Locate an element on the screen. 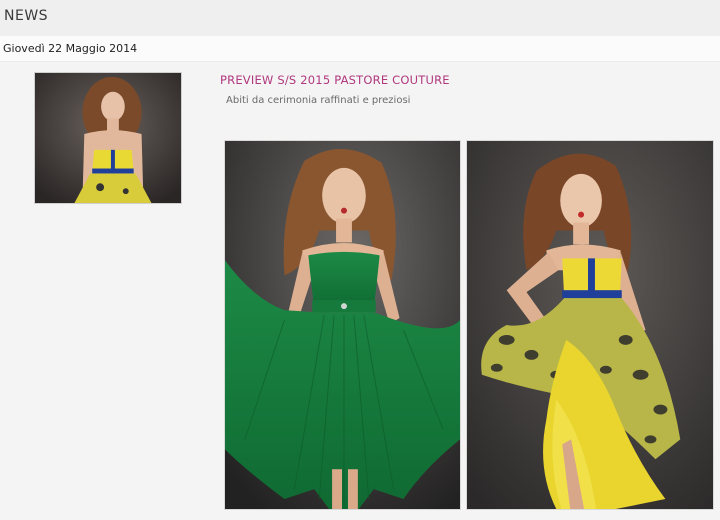 This screenshot has height=520, width=720. article-subtitle: Abiti da cerimonia raffinati e preziosi is located at coordinates (318, 100).